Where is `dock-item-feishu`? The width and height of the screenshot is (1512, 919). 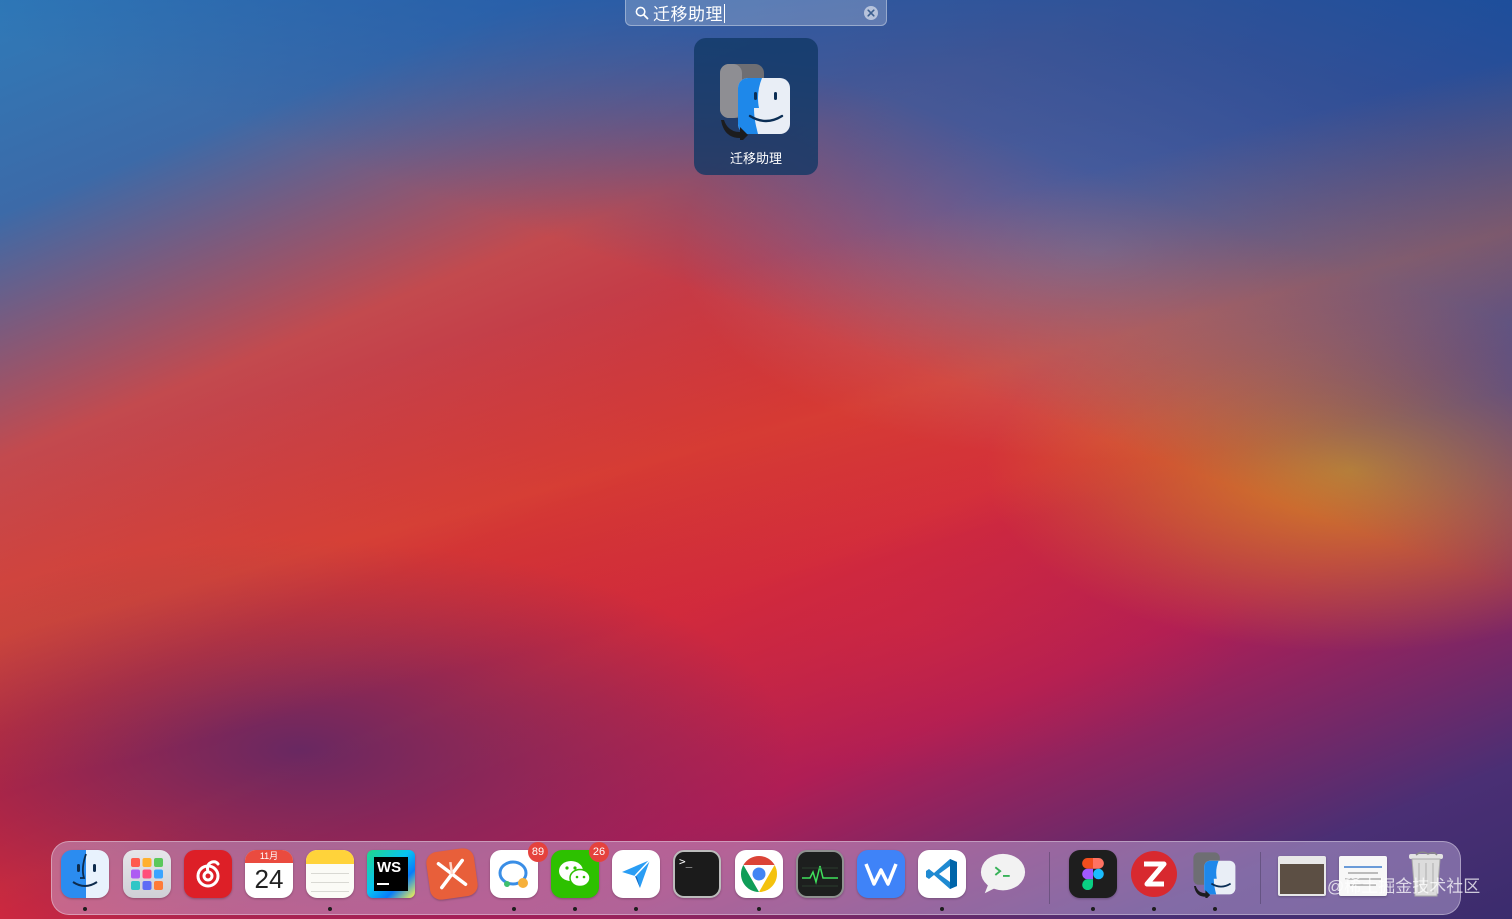 dock-item-feishu is located at coordinates (637, 880).